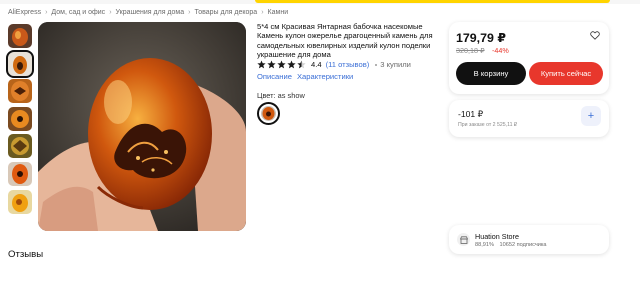  Describe the element at coordinates (278, 12) in the screenshot. I see `breadcrumb-item-stones: Камни` at that location.